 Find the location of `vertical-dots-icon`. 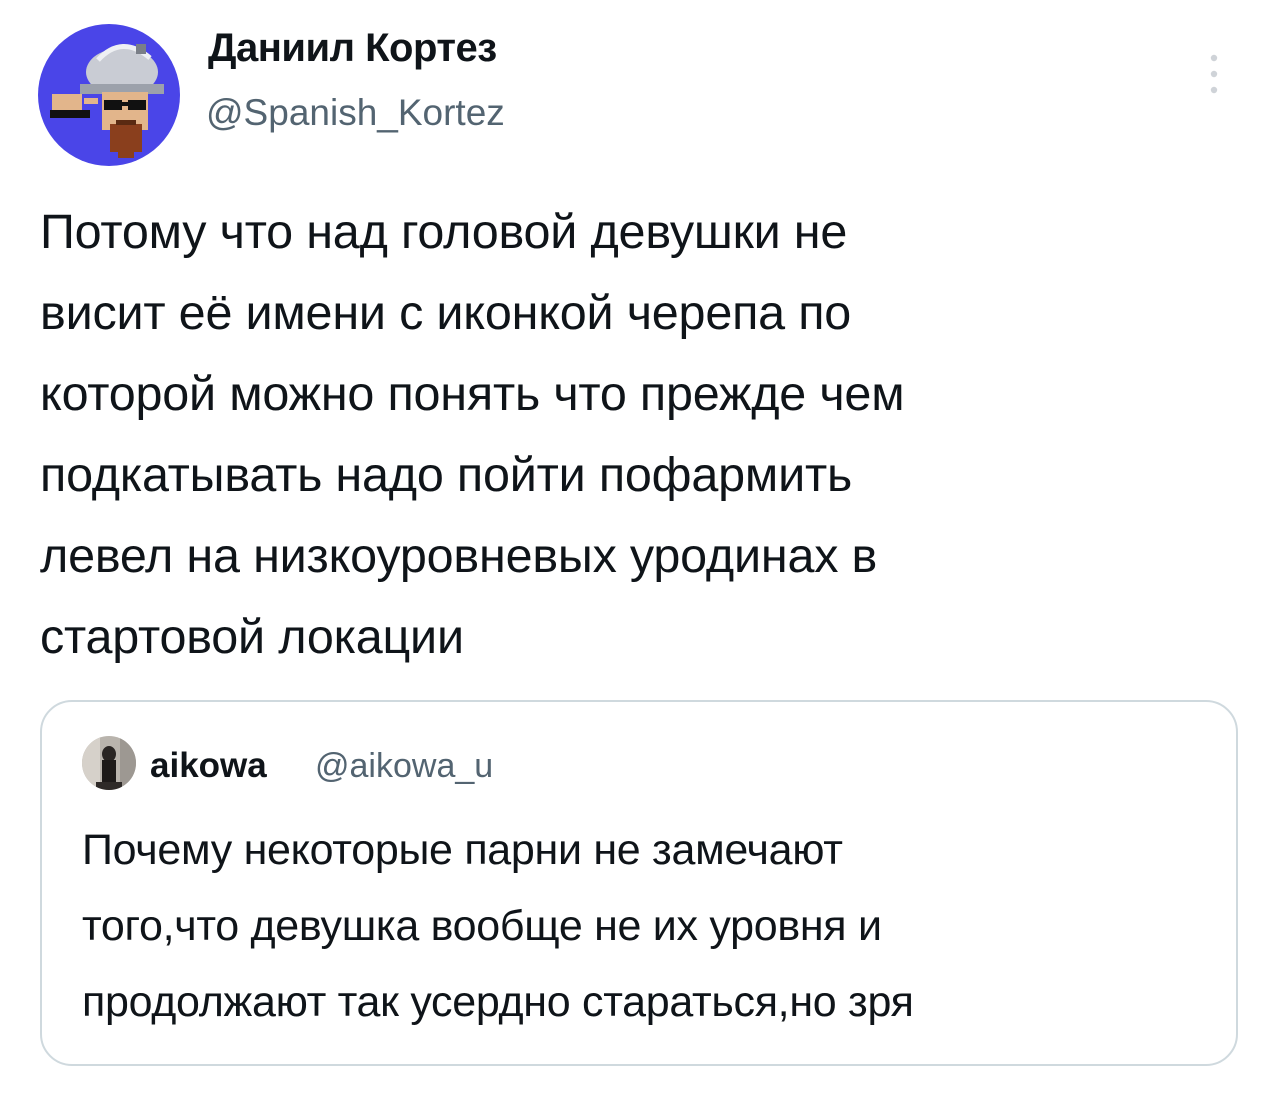

vertical-dots-icon is located at coordinates (1214, 74).